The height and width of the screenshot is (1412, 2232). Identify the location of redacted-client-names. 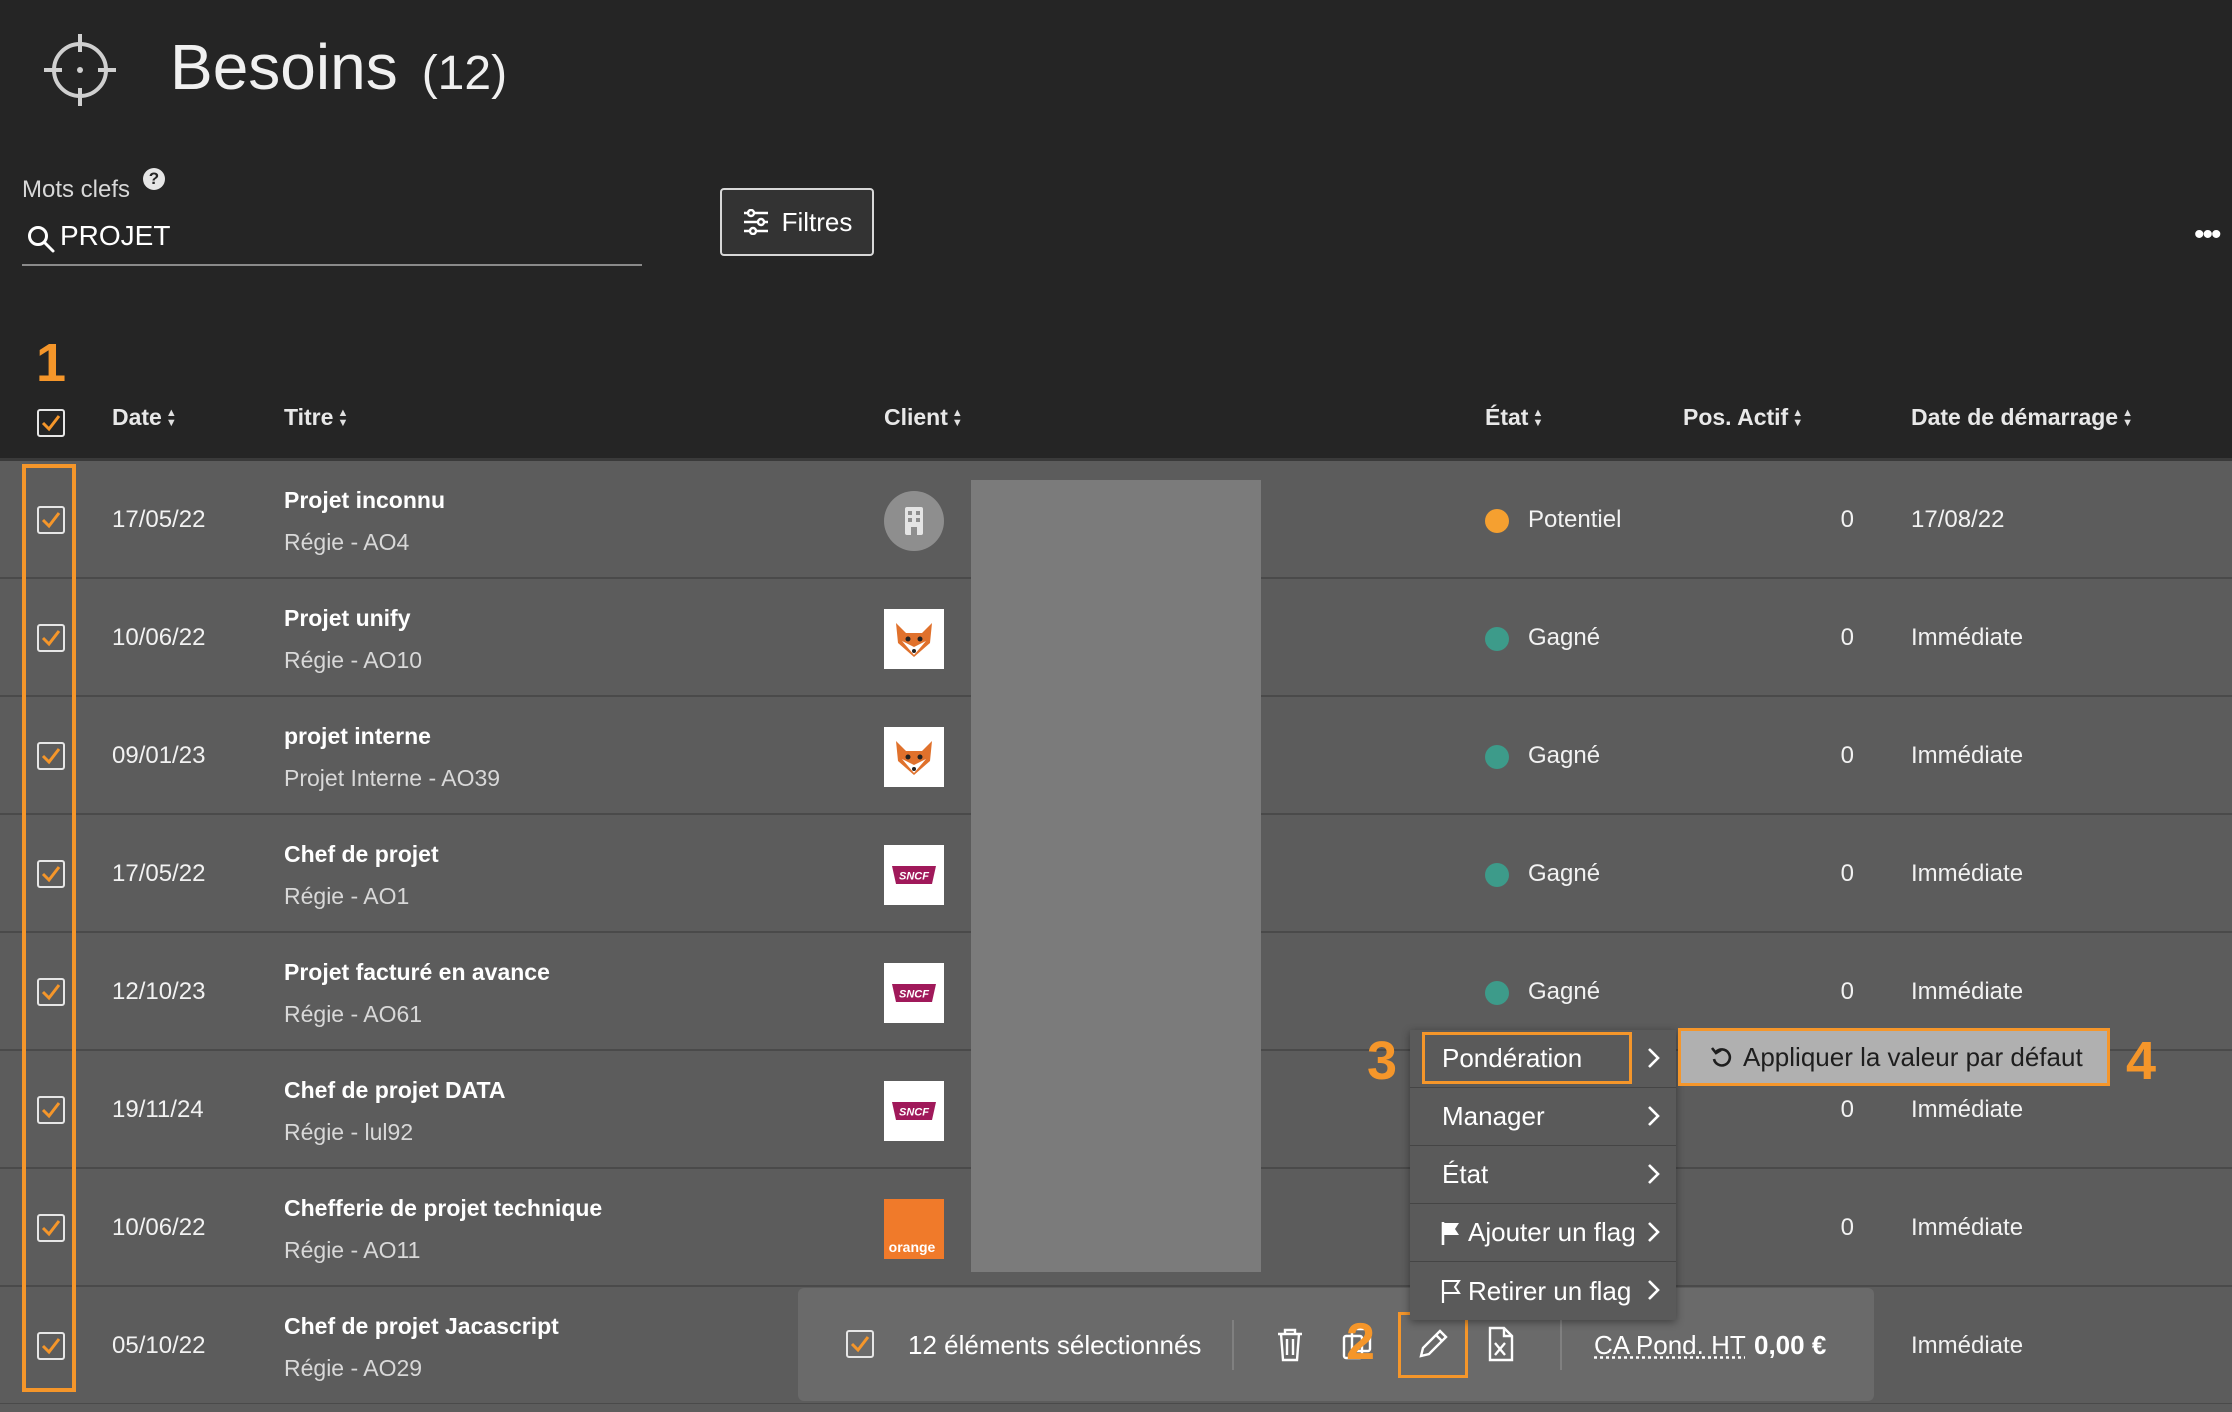
(1116, 876).